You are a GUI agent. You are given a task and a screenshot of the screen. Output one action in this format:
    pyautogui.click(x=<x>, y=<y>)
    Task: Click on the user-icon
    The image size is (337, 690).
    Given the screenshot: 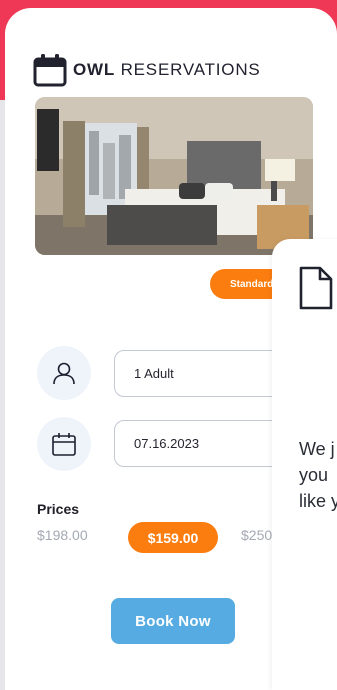 What is the action you would take?
    pyautogui.click(x=64, y=373)
    